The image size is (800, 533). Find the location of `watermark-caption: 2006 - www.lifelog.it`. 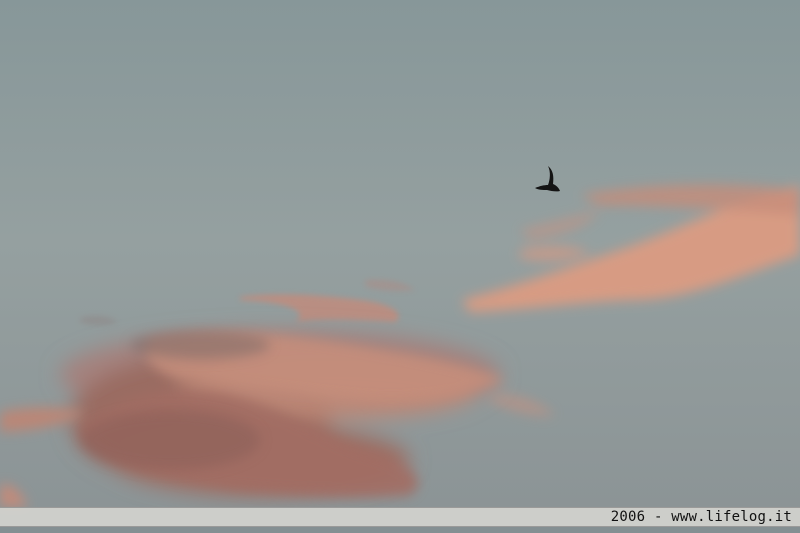

watermark-caption: 2006 - www.lifelog.it is located at coordinates (701, 517).